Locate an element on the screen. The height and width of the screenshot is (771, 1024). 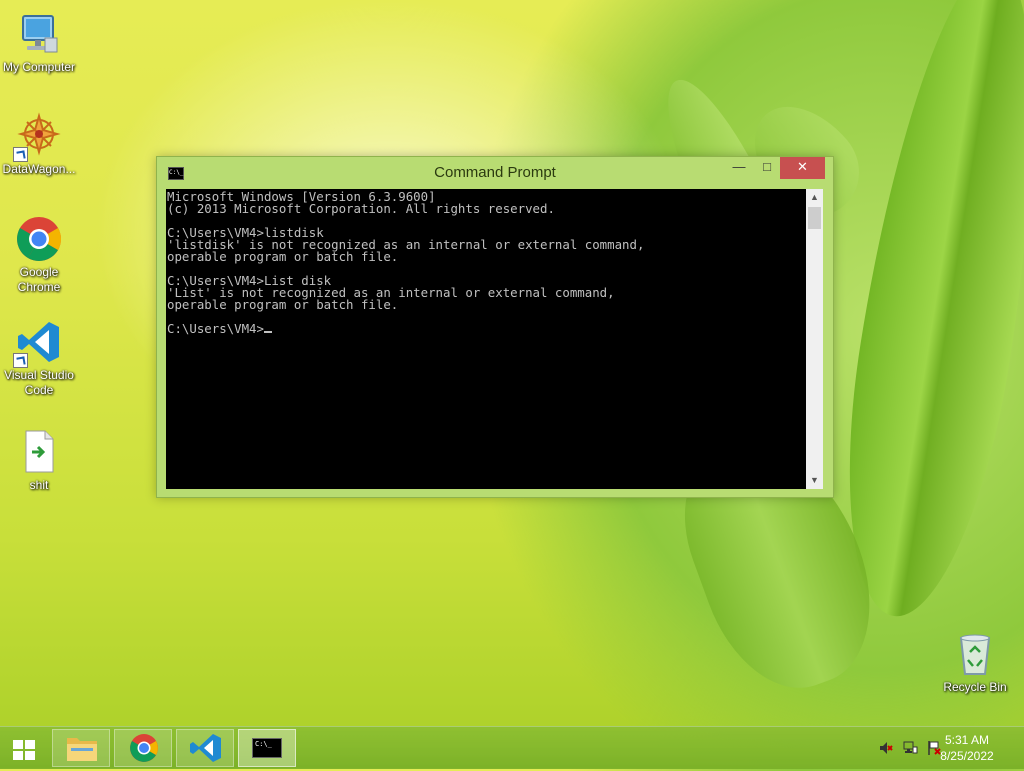
datawagon-icon is located at coordinates (38, 137).